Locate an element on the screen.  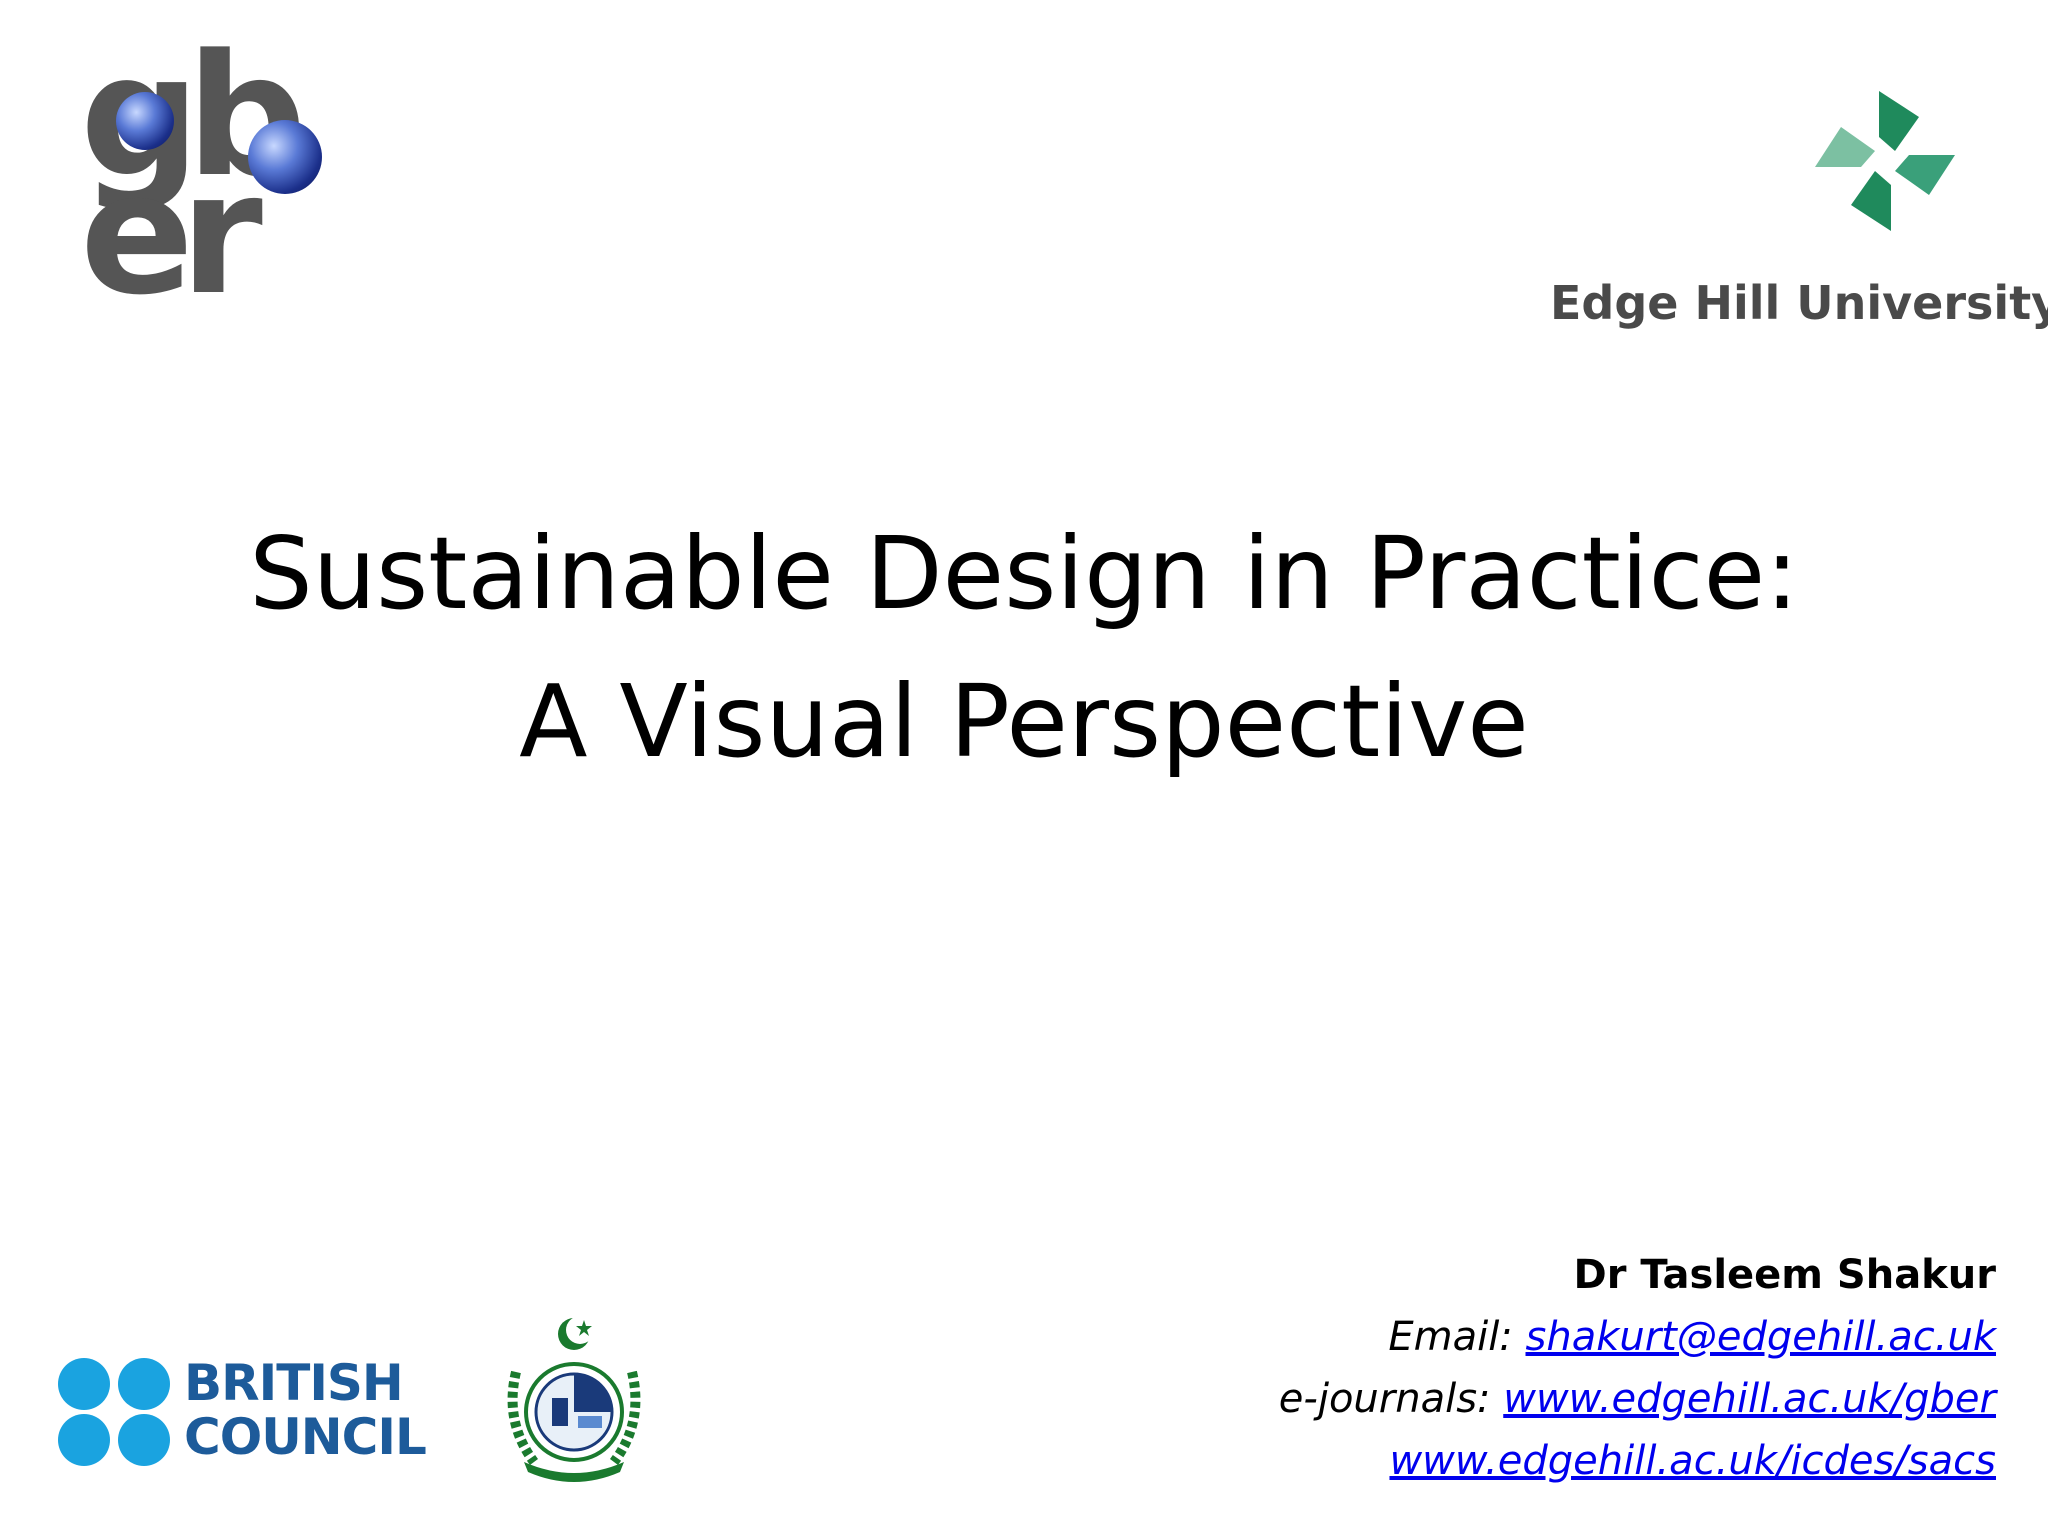
ejournals-label: e-journals: is located at coordinates (1391, 1399).